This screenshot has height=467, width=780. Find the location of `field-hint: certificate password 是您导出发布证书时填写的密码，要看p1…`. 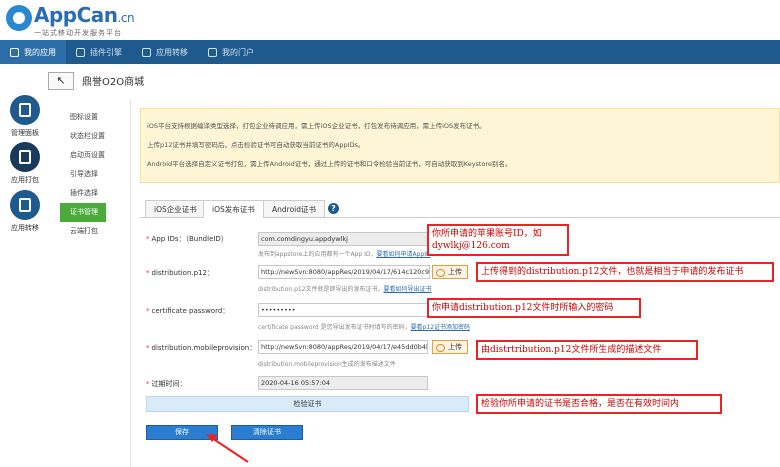

field-hint: certificate password 是您导出发布证书时填写的密码，要看p1… is located at coordinates (364, 327).